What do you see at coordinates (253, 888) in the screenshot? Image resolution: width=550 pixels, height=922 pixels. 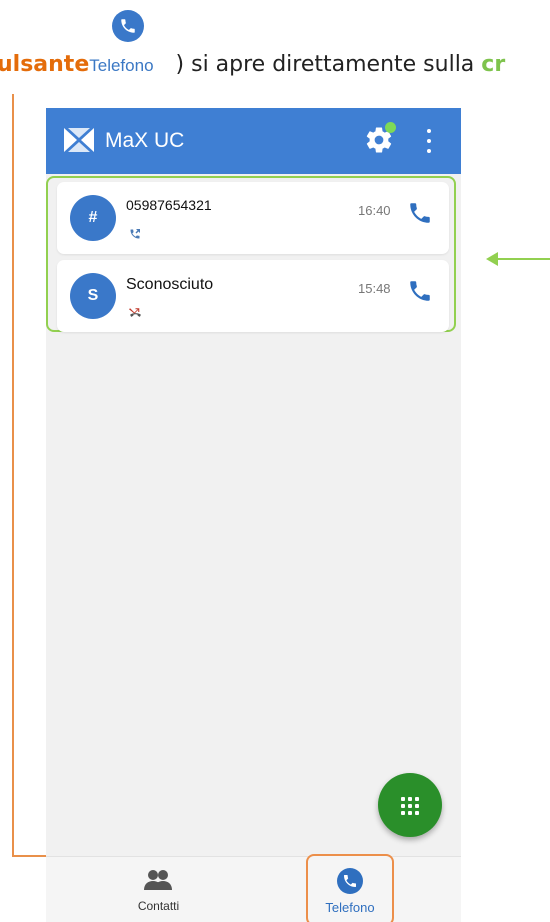 I see `bottom-navigation: Contatti Telefono` at bounding box center [253, 888].